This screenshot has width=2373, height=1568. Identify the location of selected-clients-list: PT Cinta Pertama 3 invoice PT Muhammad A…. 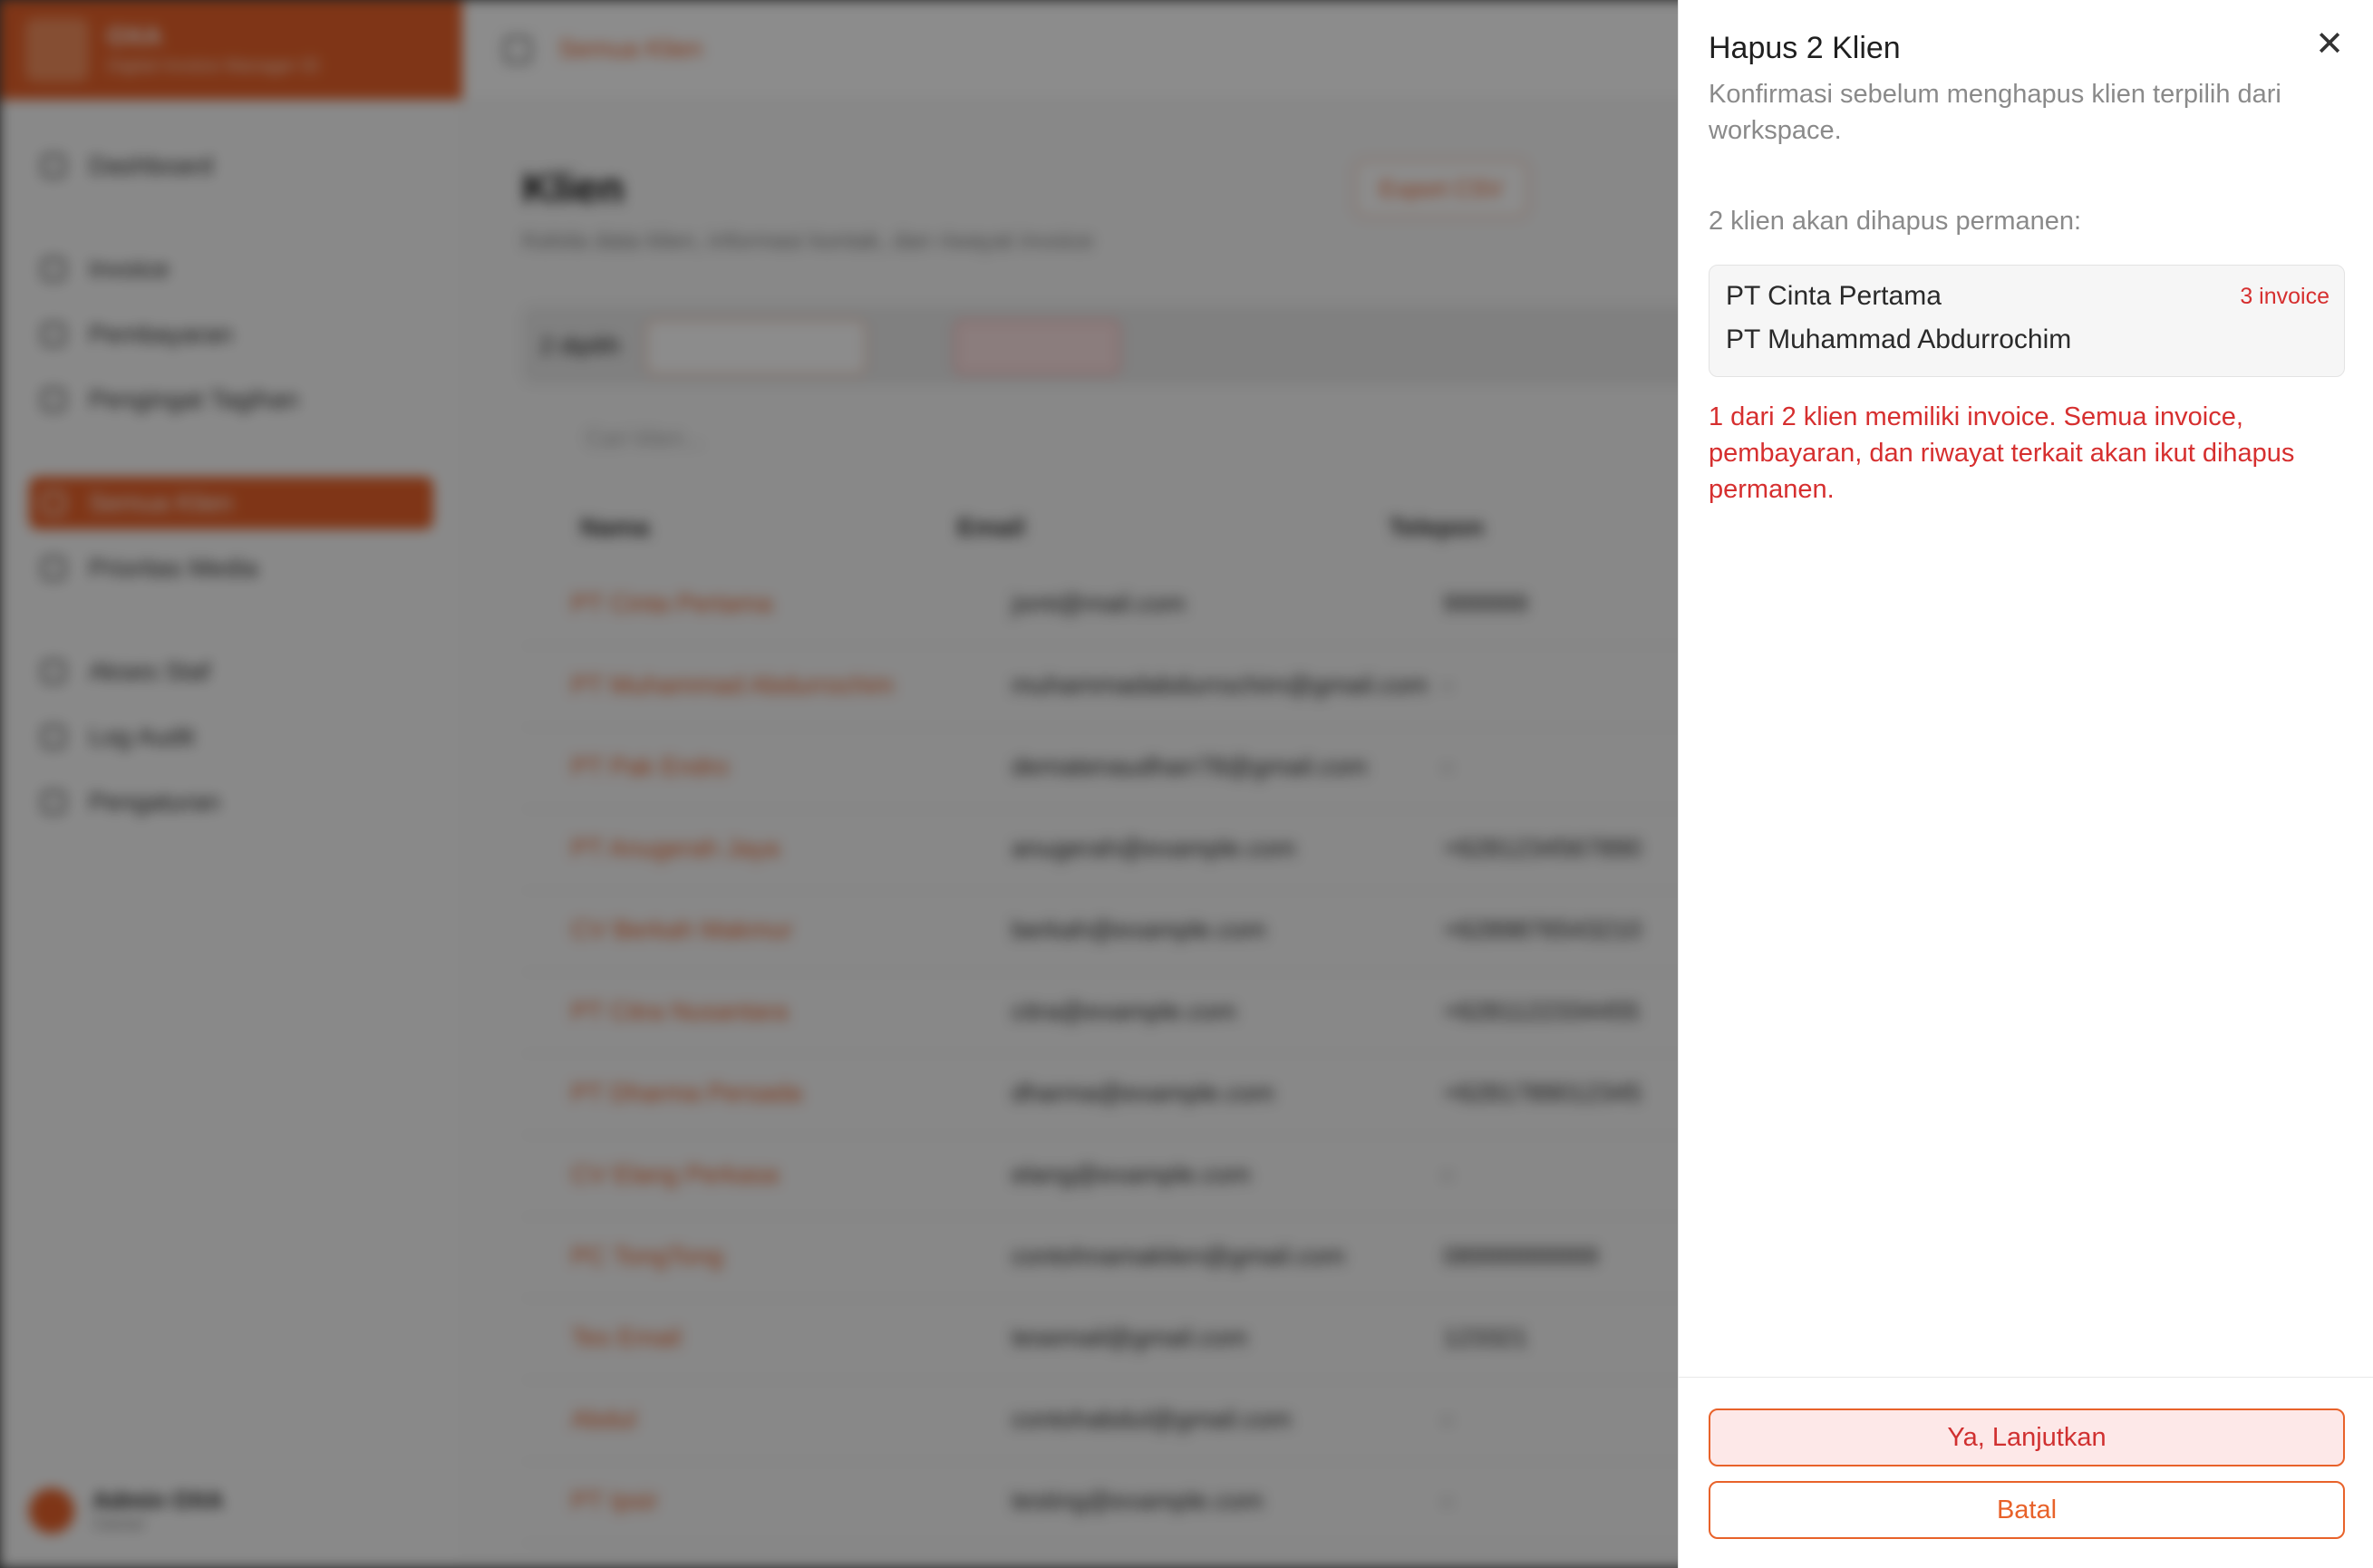
(2027, 321).